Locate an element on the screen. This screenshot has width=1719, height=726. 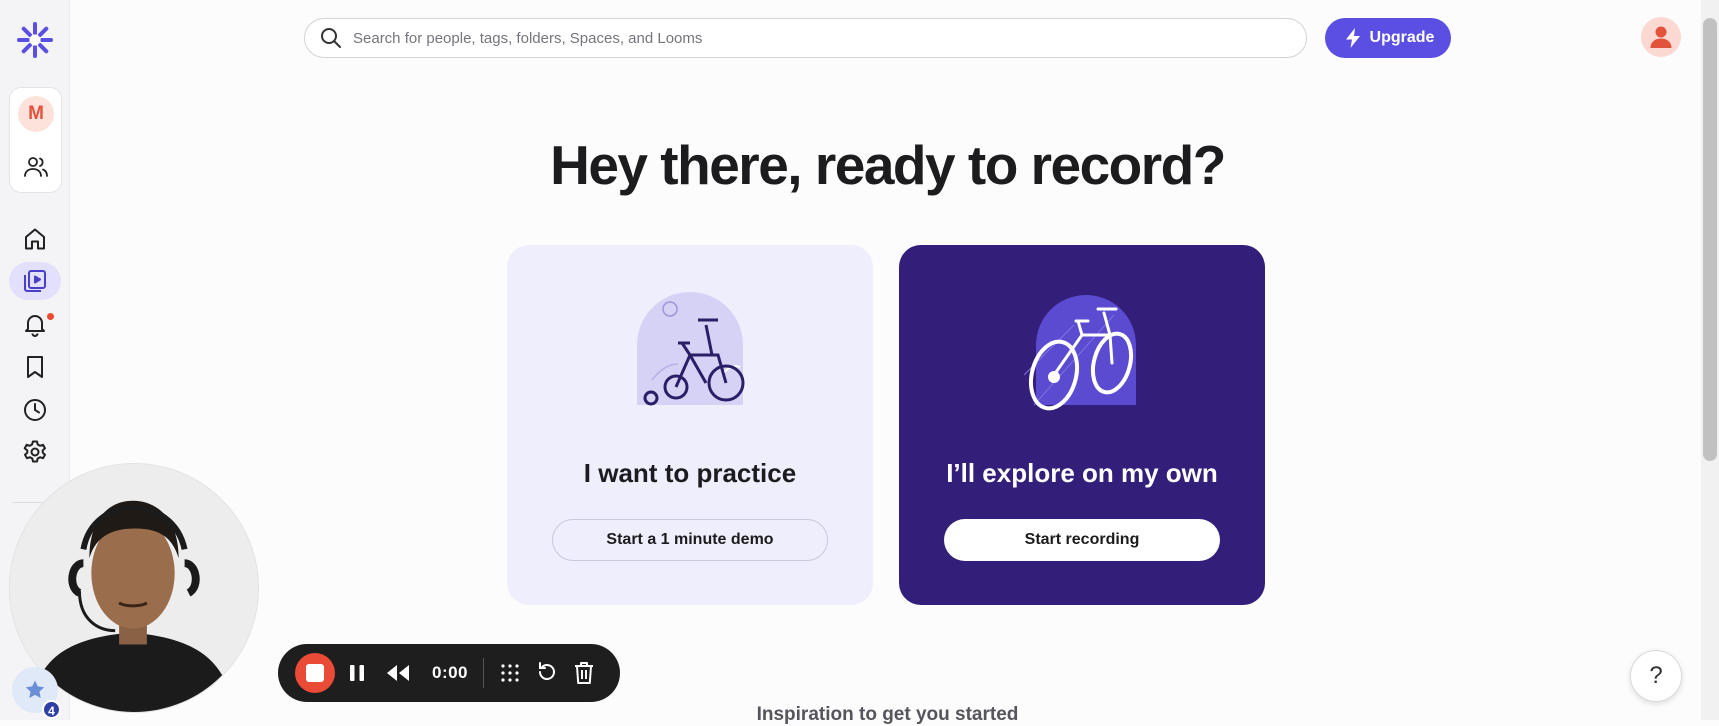
upgrade-button: Upgrade is located at coordinates (1388, 38).